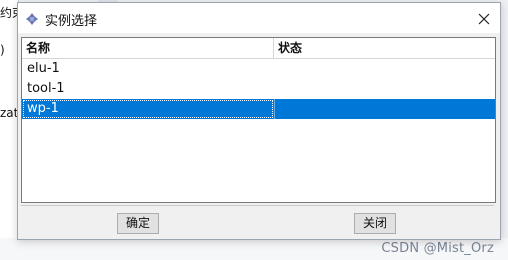 The width and height of the screenshot is (508, 260). I want to click on axis-arrows-icon, so click(32, 18).